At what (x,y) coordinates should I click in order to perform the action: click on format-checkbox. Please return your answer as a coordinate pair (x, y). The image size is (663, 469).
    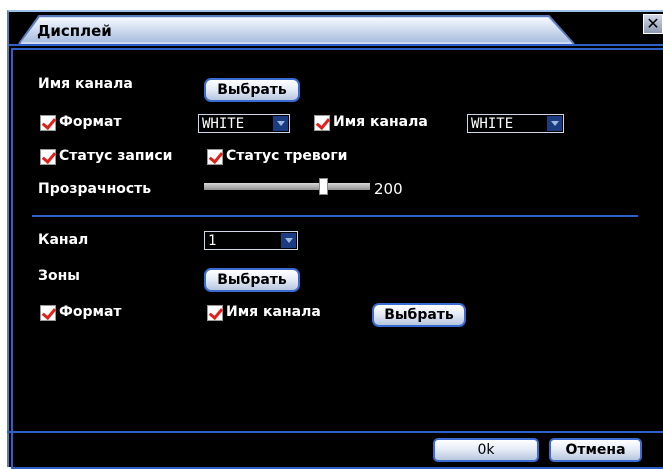
    Looking at the image, I should click on (48, 123).